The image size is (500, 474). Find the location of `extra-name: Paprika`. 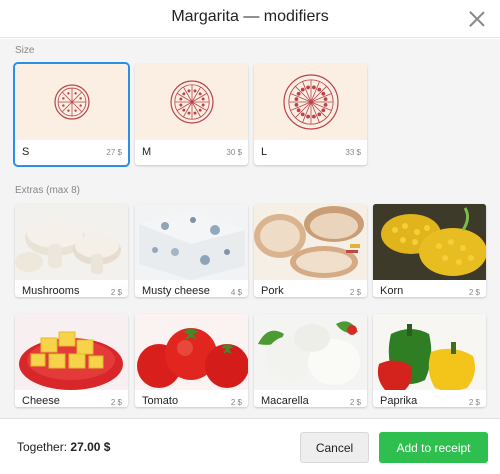

extra-name: Paprika is located at coordinates (399, 401).